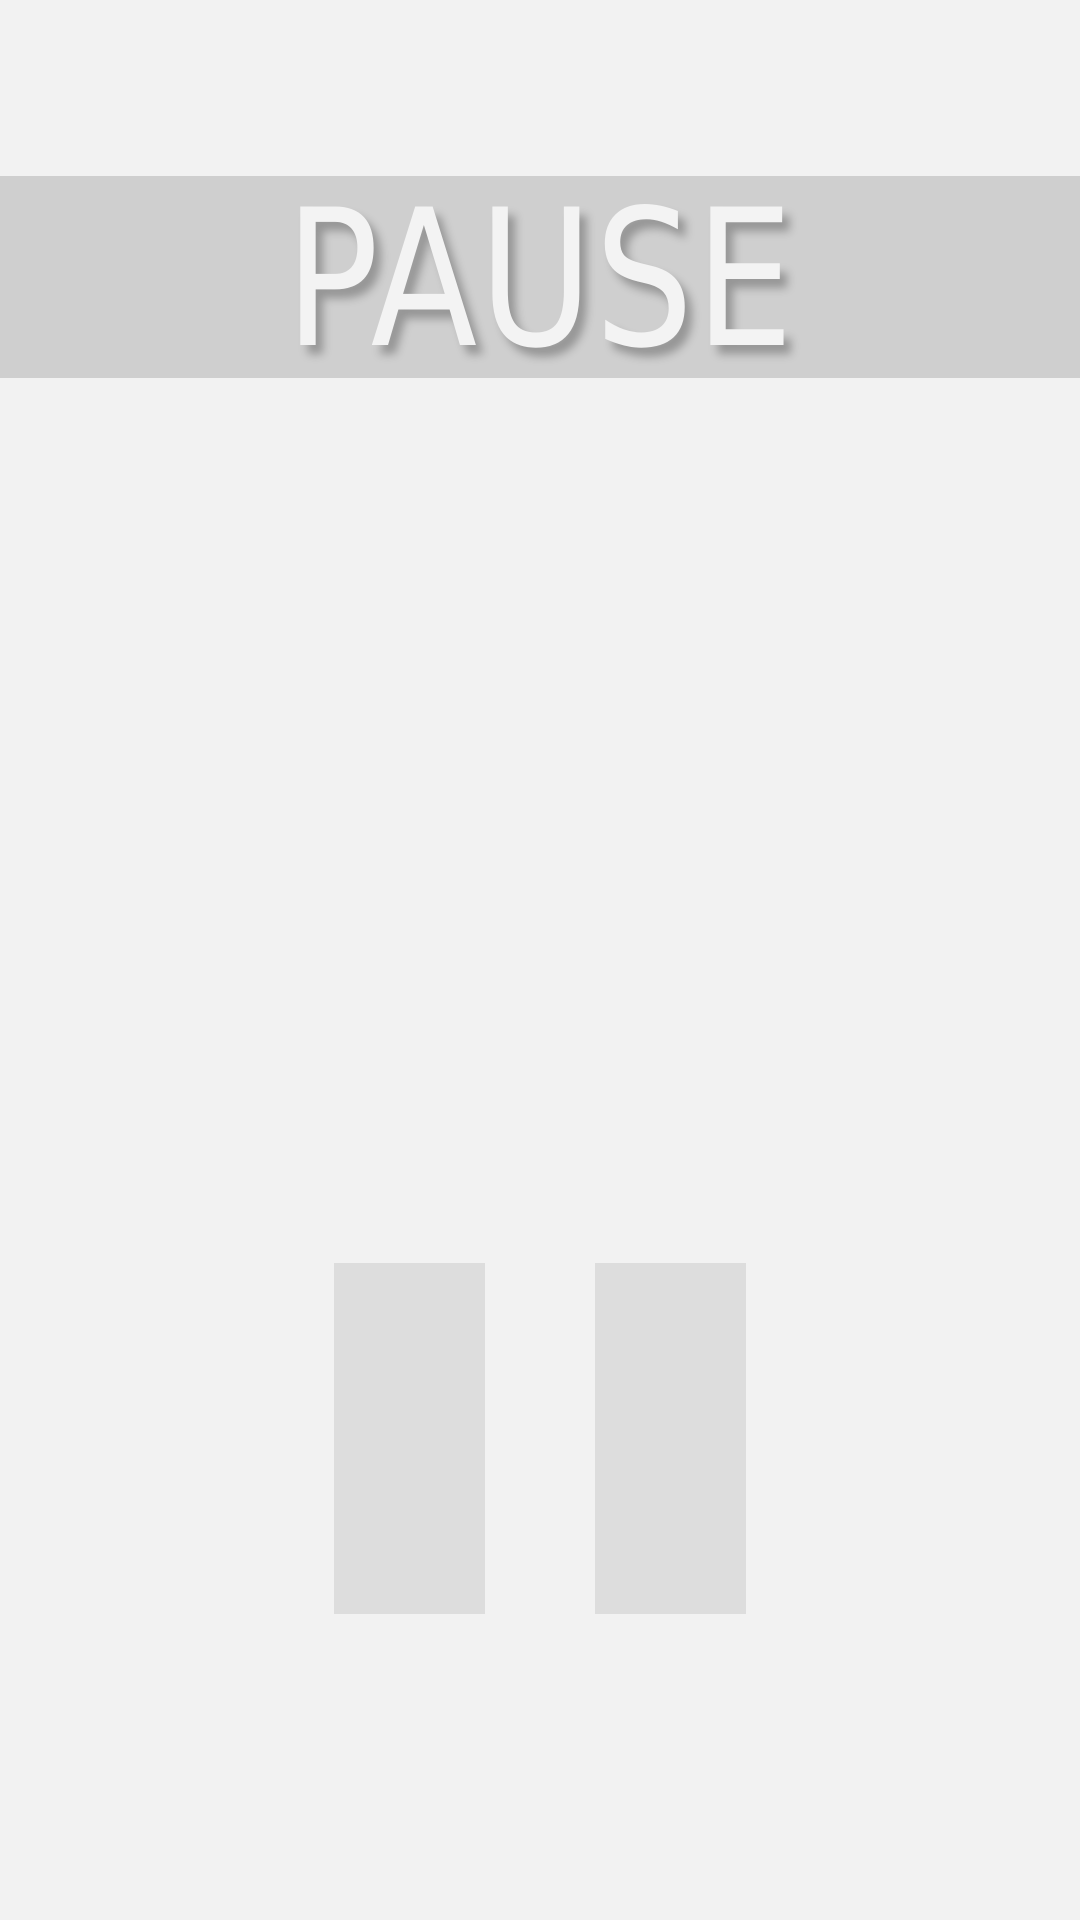 This screenshot has height=1920, width=1080. I want to click on pause-banner: PAUSE, so click(540, 277).